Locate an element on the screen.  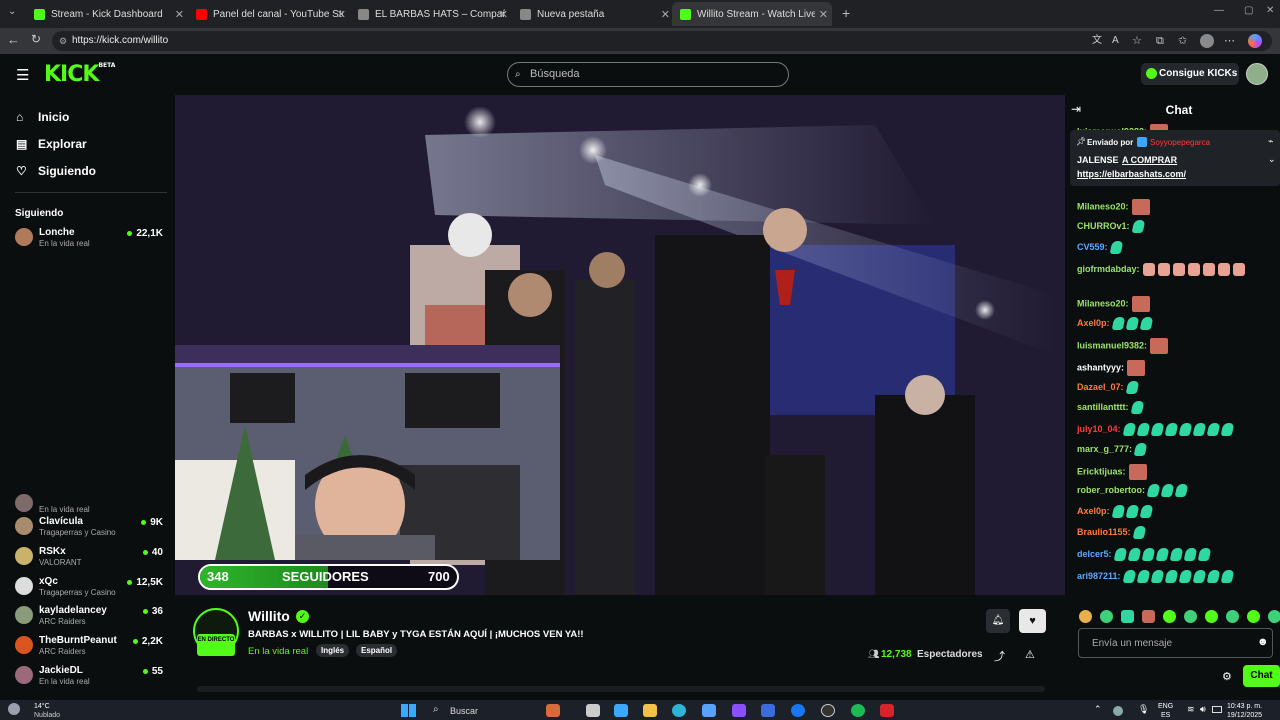
chat-username: marx_g_777: is located at coordinates (1104, 449).